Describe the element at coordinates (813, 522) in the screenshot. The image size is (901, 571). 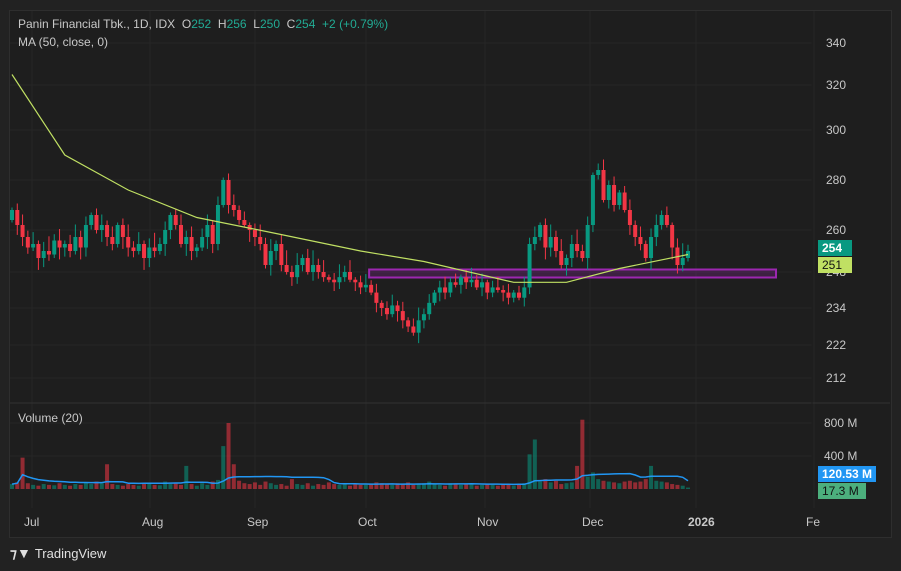
I see `time-tick: Fe` at that location.